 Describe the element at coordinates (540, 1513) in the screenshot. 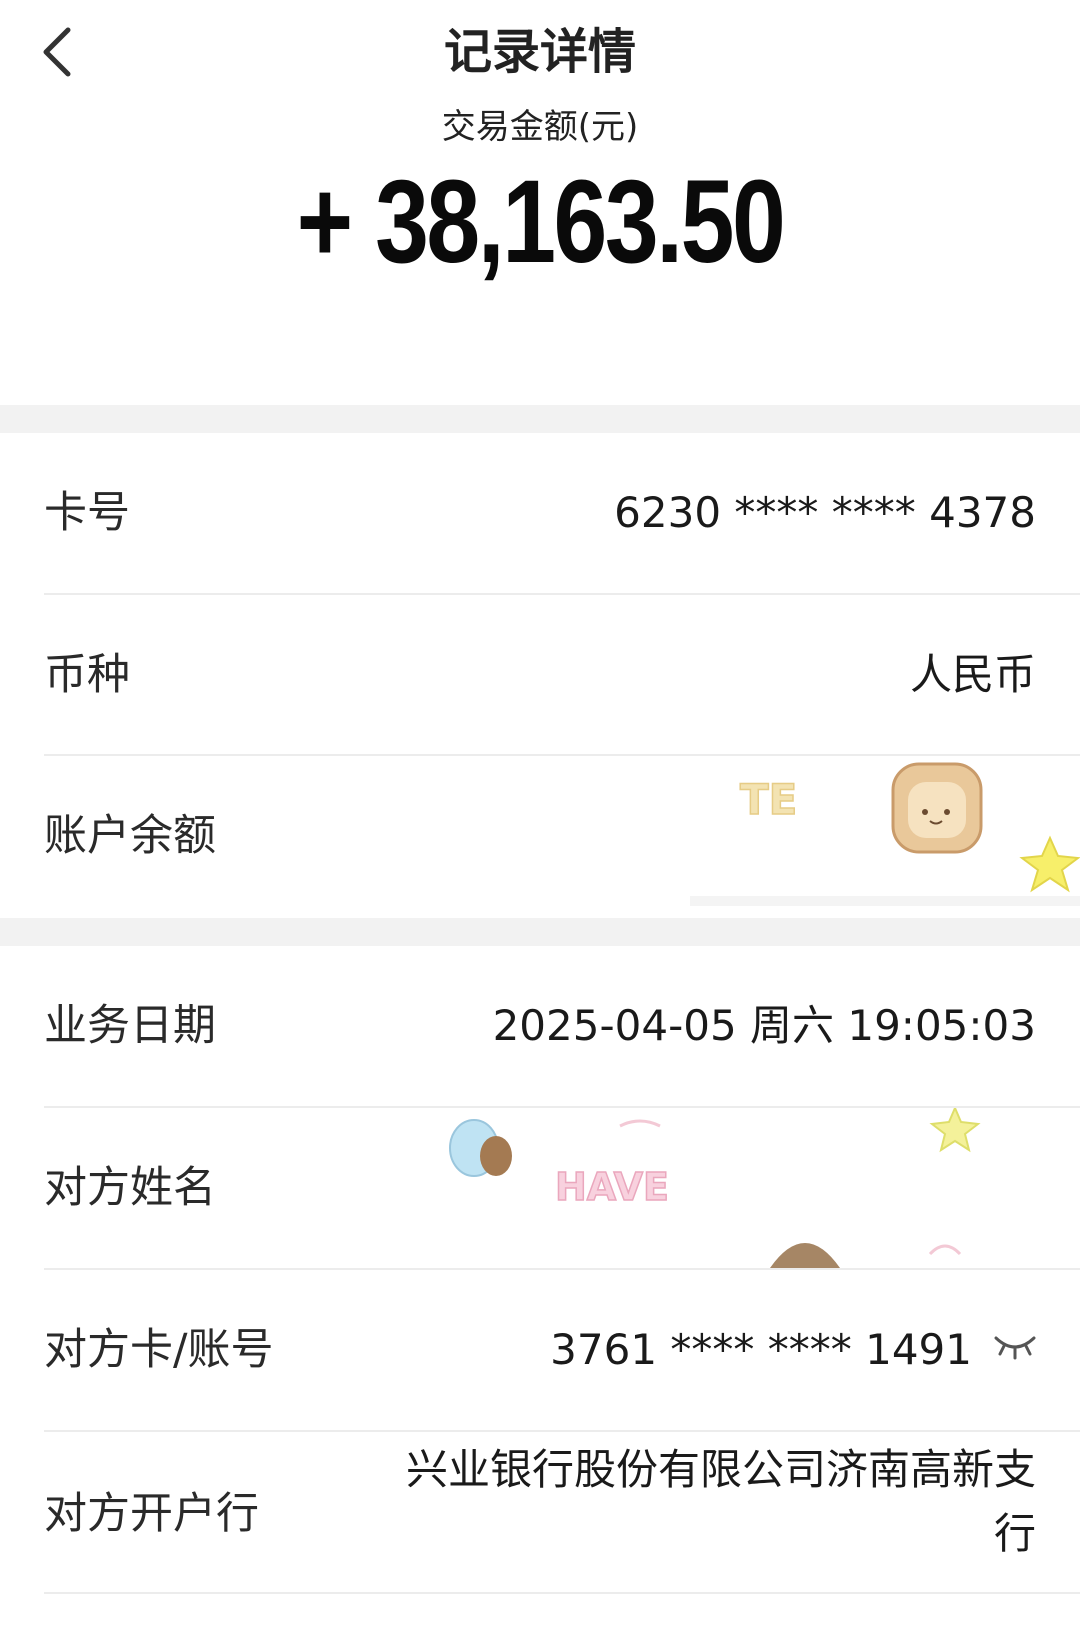

I see `counterparty-bank-row: 对方开户行 兴业银行股份有限公司济南高新支 行` at that location.